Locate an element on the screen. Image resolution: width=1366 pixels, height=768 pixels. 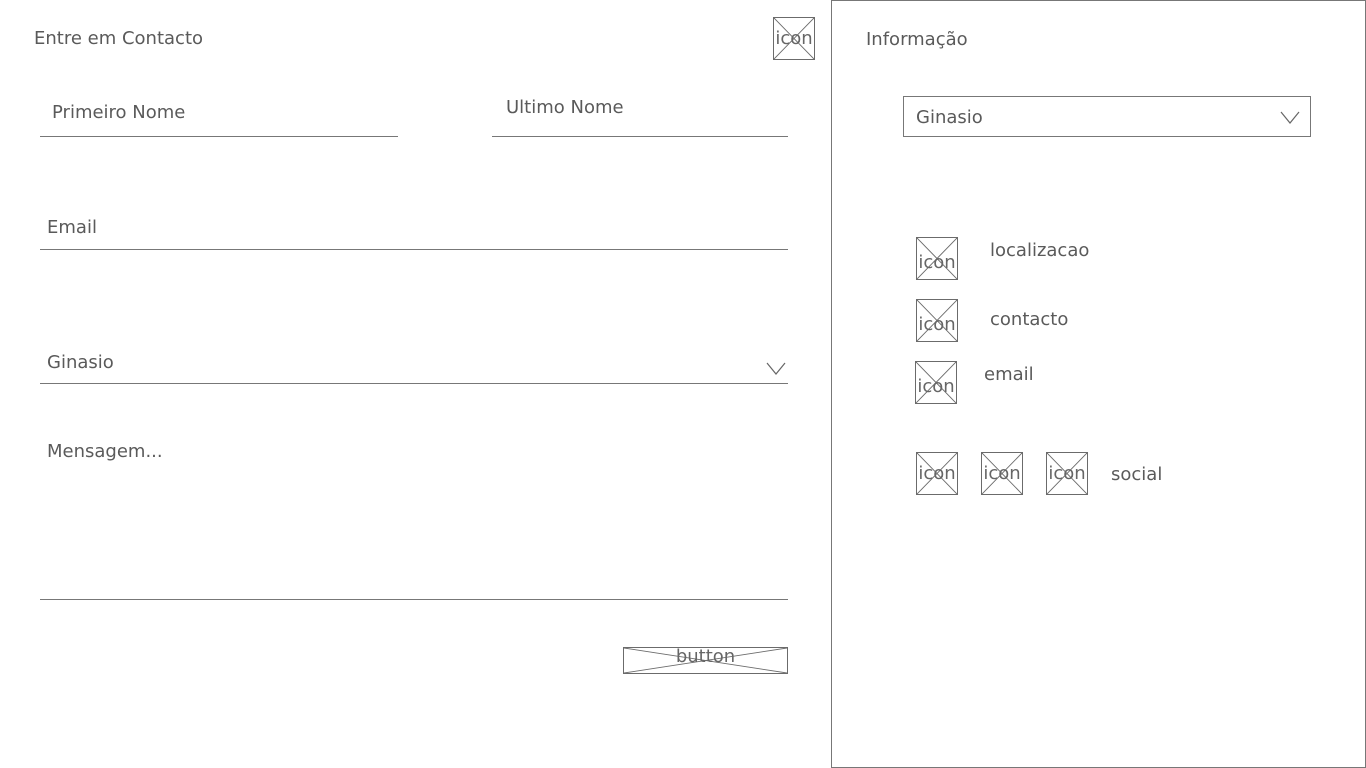
location-icon-label: icon is located at coordinates (937, 262).